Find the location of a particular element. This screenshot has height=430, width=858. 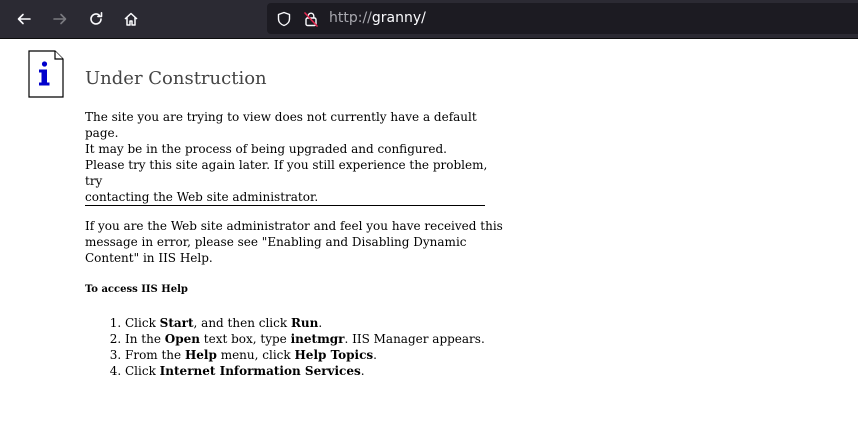

reload-button is located at coordinates (96, 19).